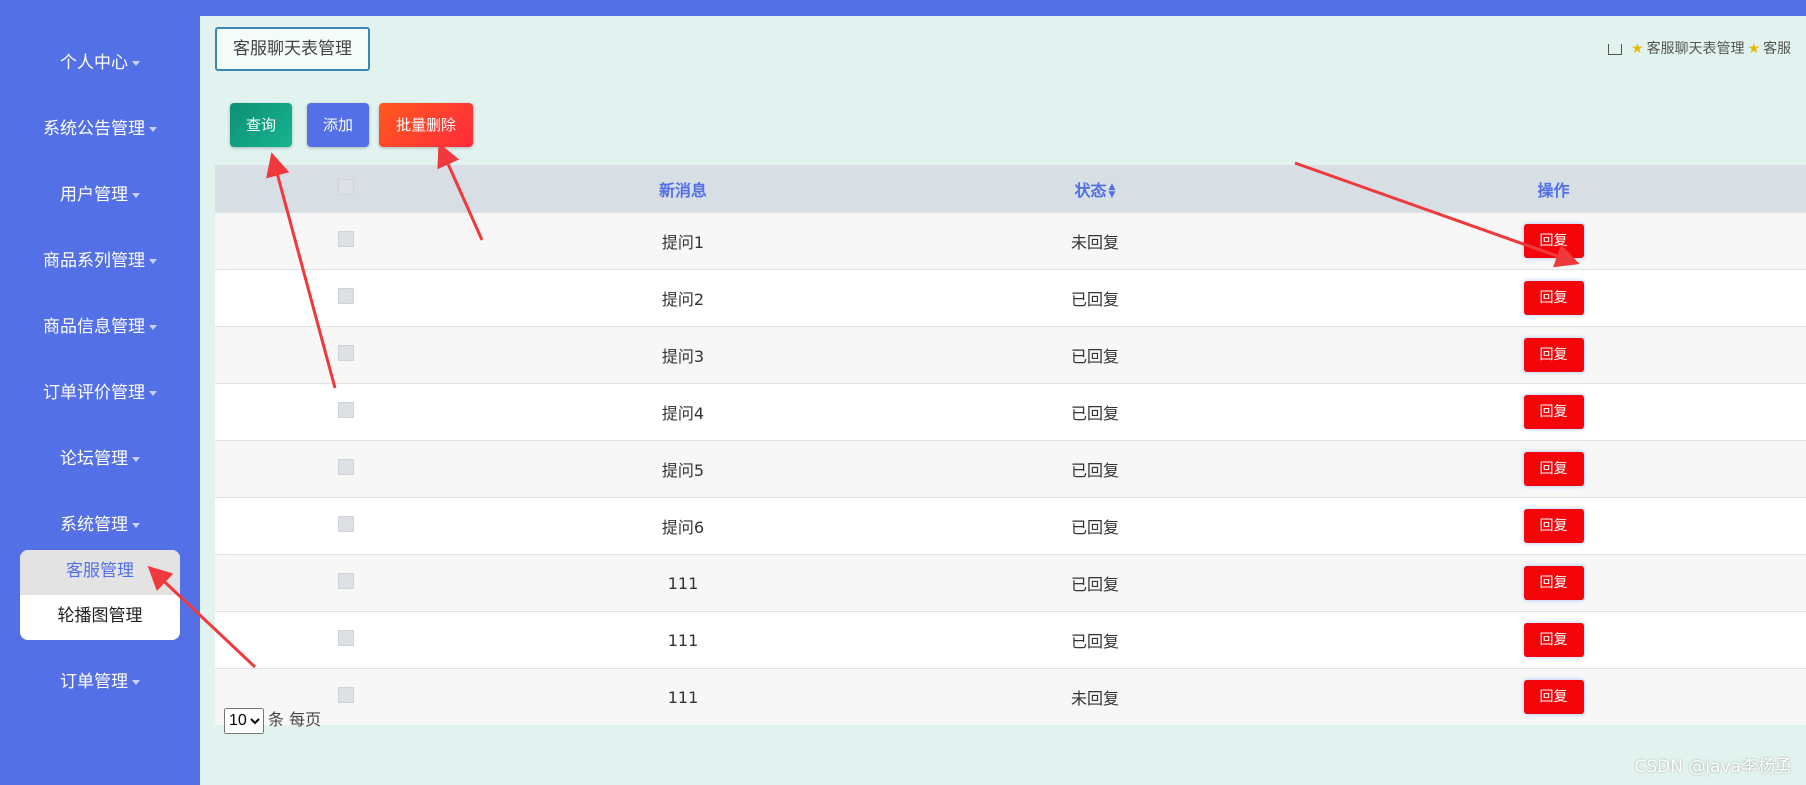 This screenshot has width=1806, height=785. Describe the element at coordinates (683, 298) in the screenshot. I see `message-cell: 提问2` at that location.